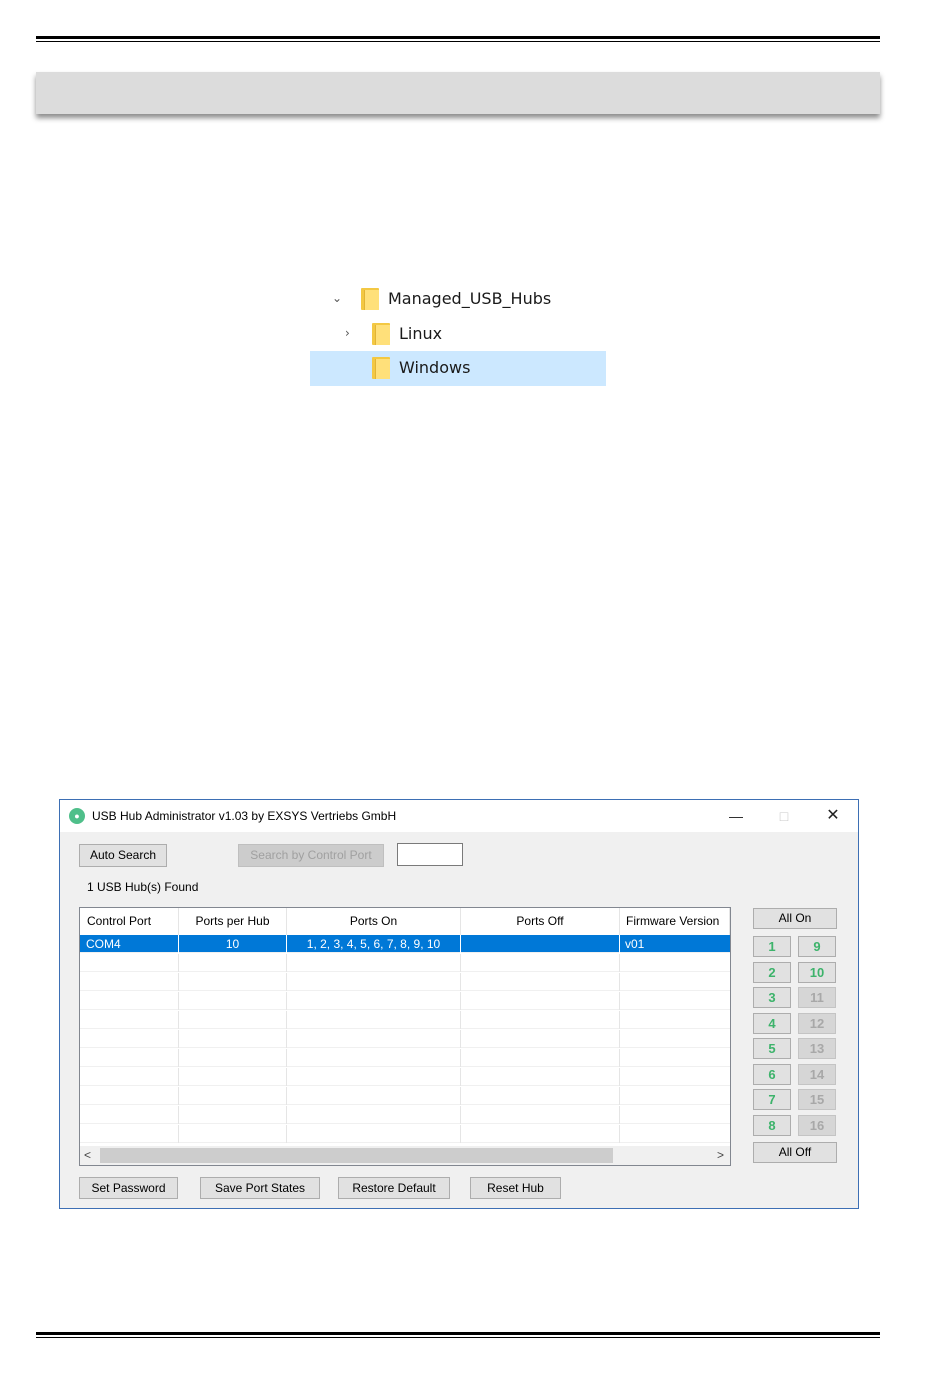  Describe the element at coordinates (123, 855) in the screenshot. I see `auto-search-button: Auto Search` at that location.